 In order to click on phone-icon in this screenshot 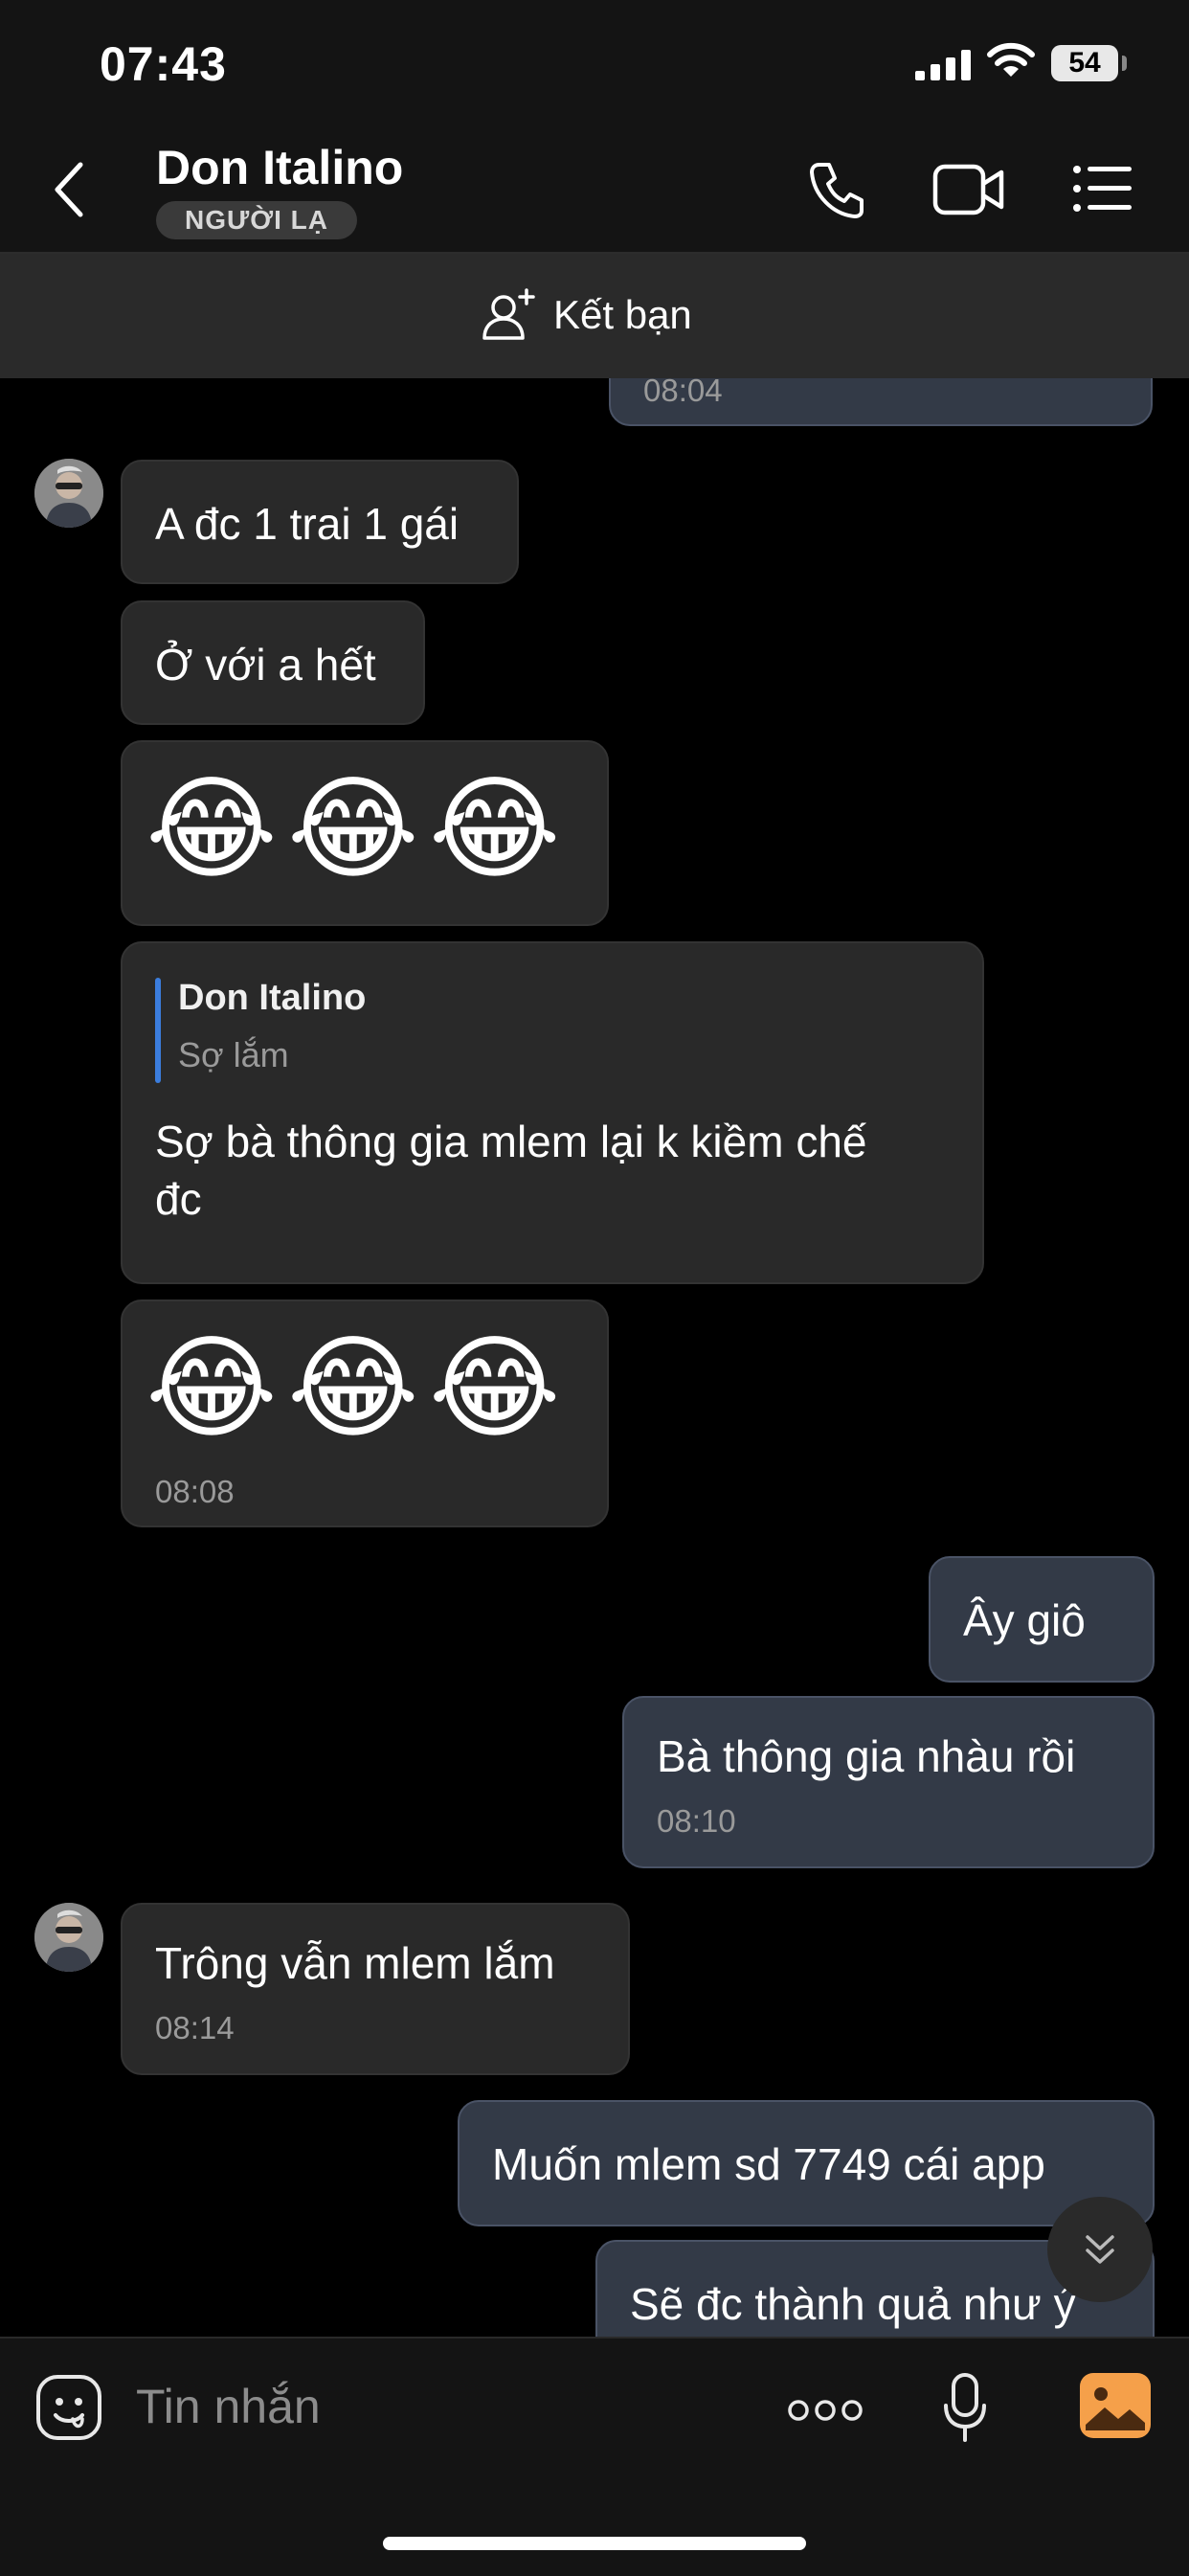, I will do `click(836, 189)`.